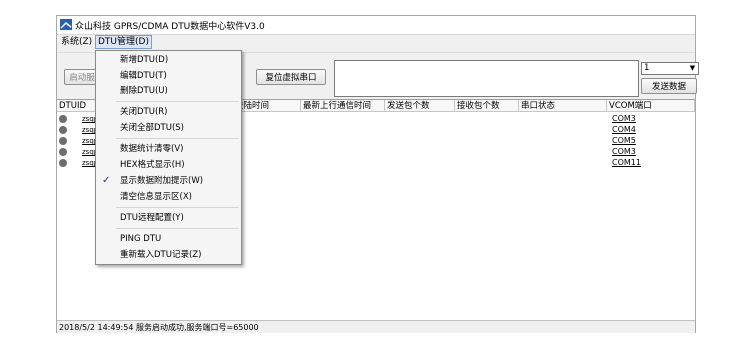  I want to click on menu-item-reload-dtu-records: 重新载入DTU记录(Z), so click(168, 255).